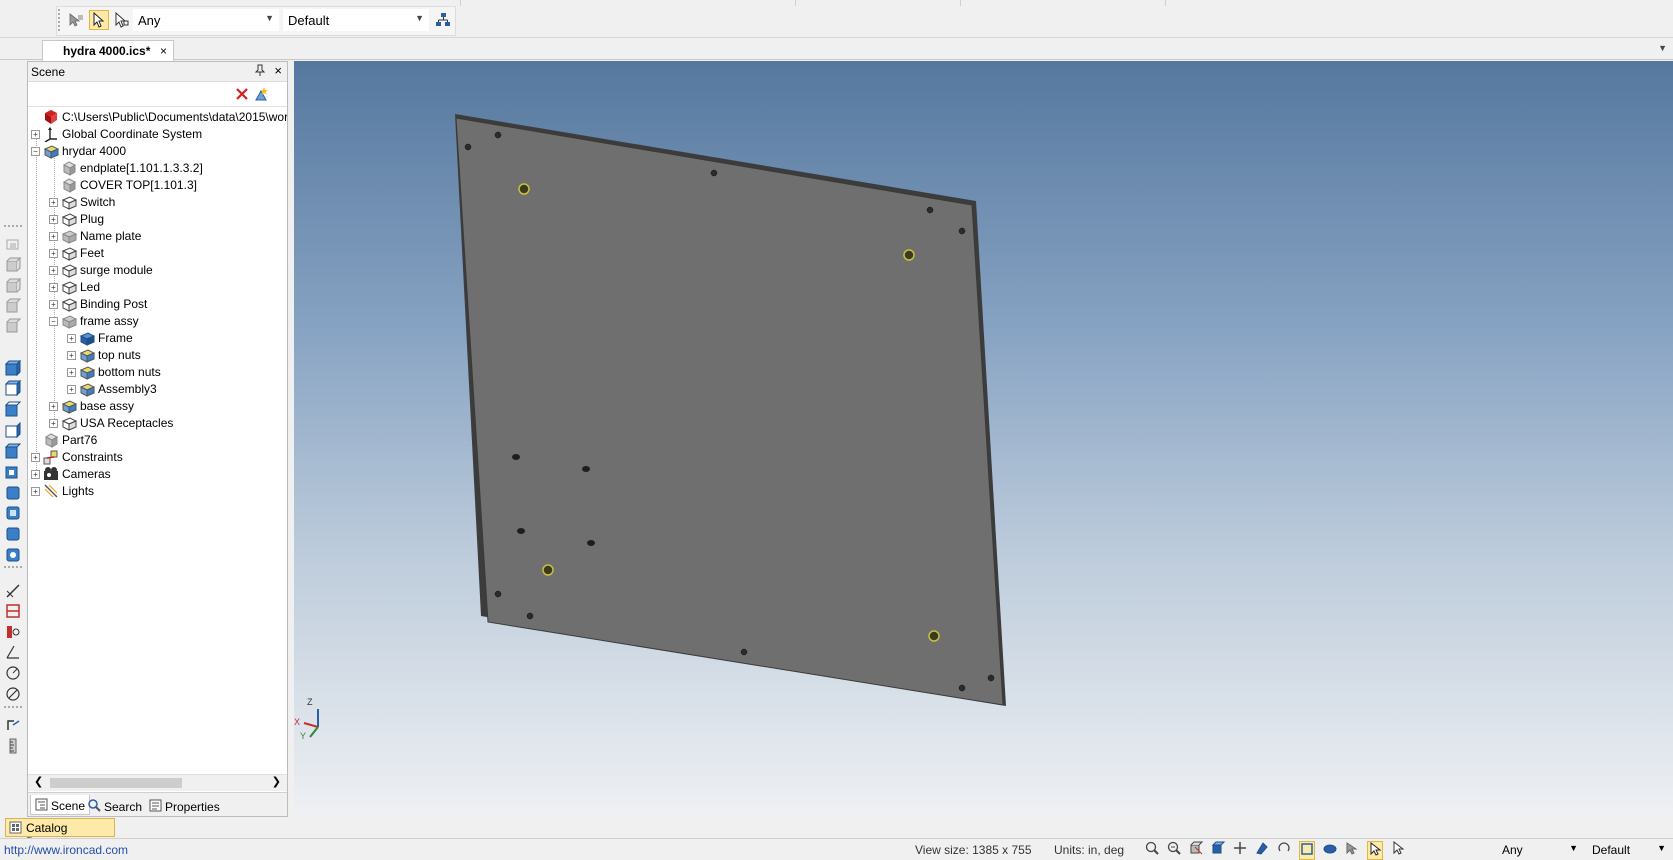  Describe the element at coordinates (13, 245) in the screenshot. I see `snap-tool-icon` at that location.